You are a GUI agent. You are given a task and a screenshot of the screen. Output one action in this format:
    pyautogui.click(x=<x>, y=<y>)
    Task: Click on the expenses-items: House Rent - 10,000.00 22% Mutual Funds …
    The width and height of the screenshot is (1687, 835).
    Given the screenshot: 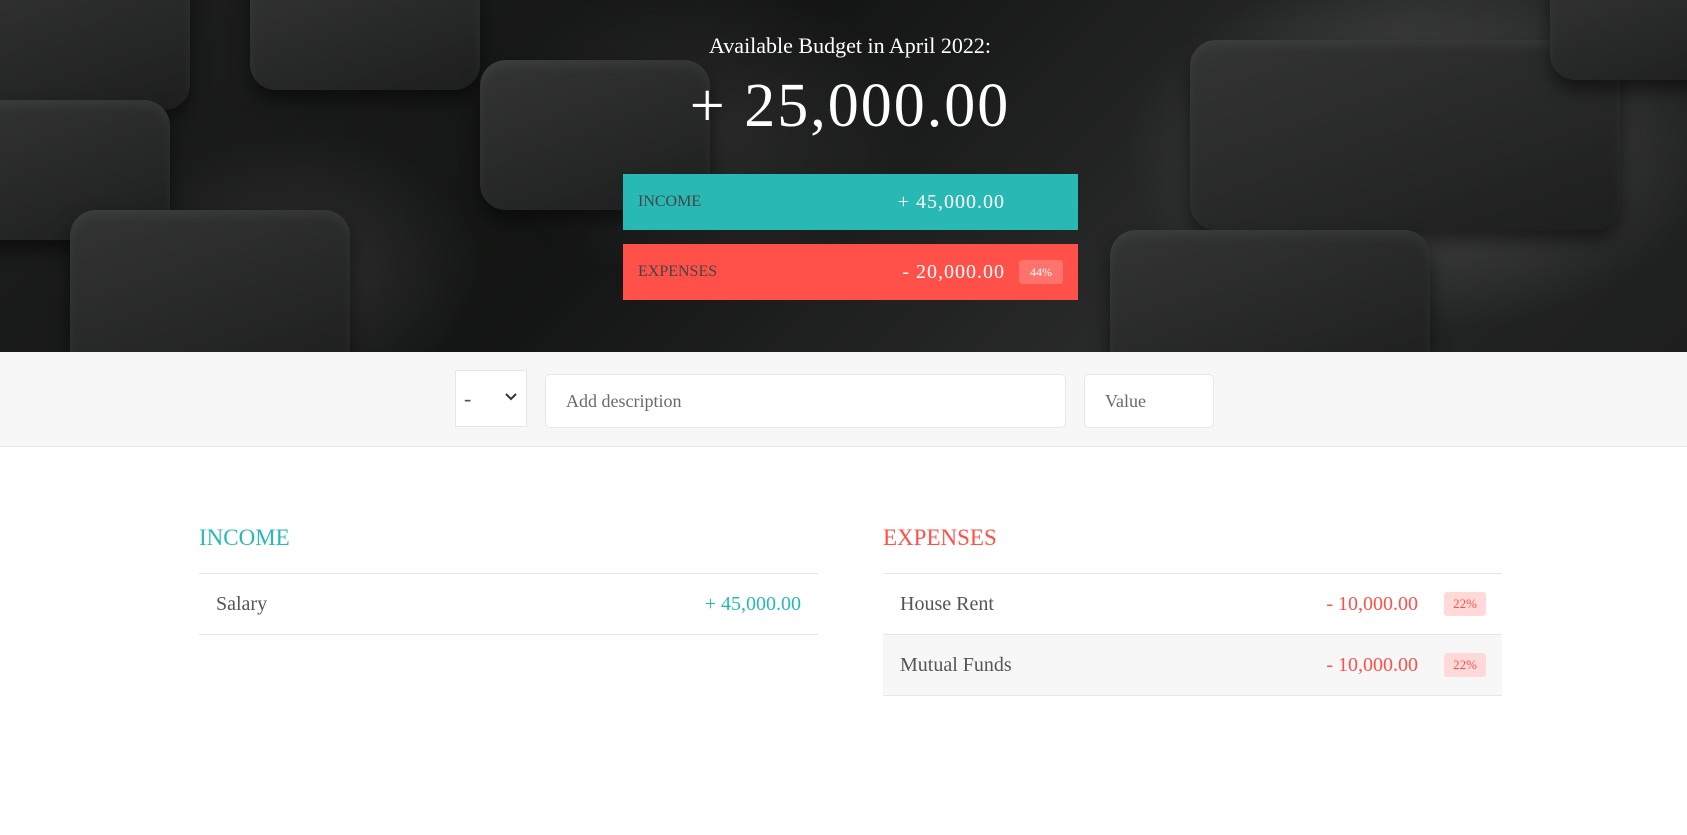 What is the action you would take?
    pyautogui.click(x=1192, y=634)
    